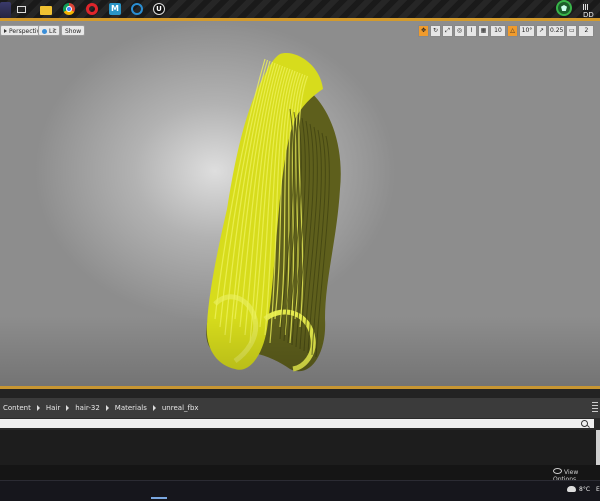  What do you see at coordinates (598, 447) in the screenshot?
I see `asset-scrollbar` at bounding box center [598, 447].